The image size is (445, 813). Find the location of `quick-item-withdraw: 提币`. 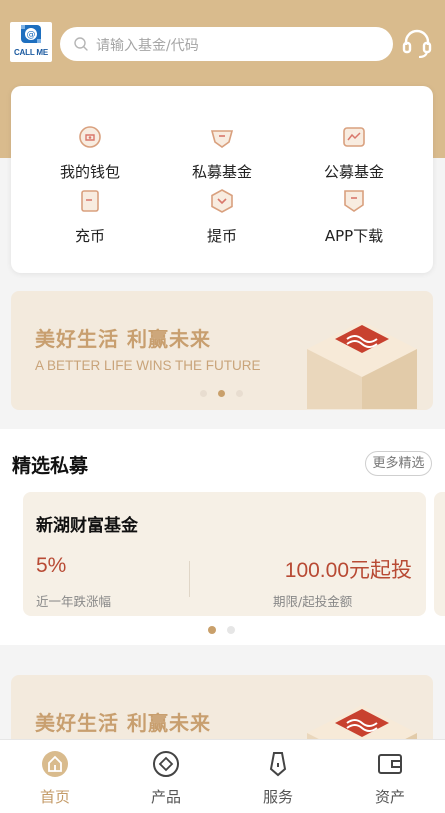

quick-item-withdraw: 提币 is located at coordinates (222, 217).